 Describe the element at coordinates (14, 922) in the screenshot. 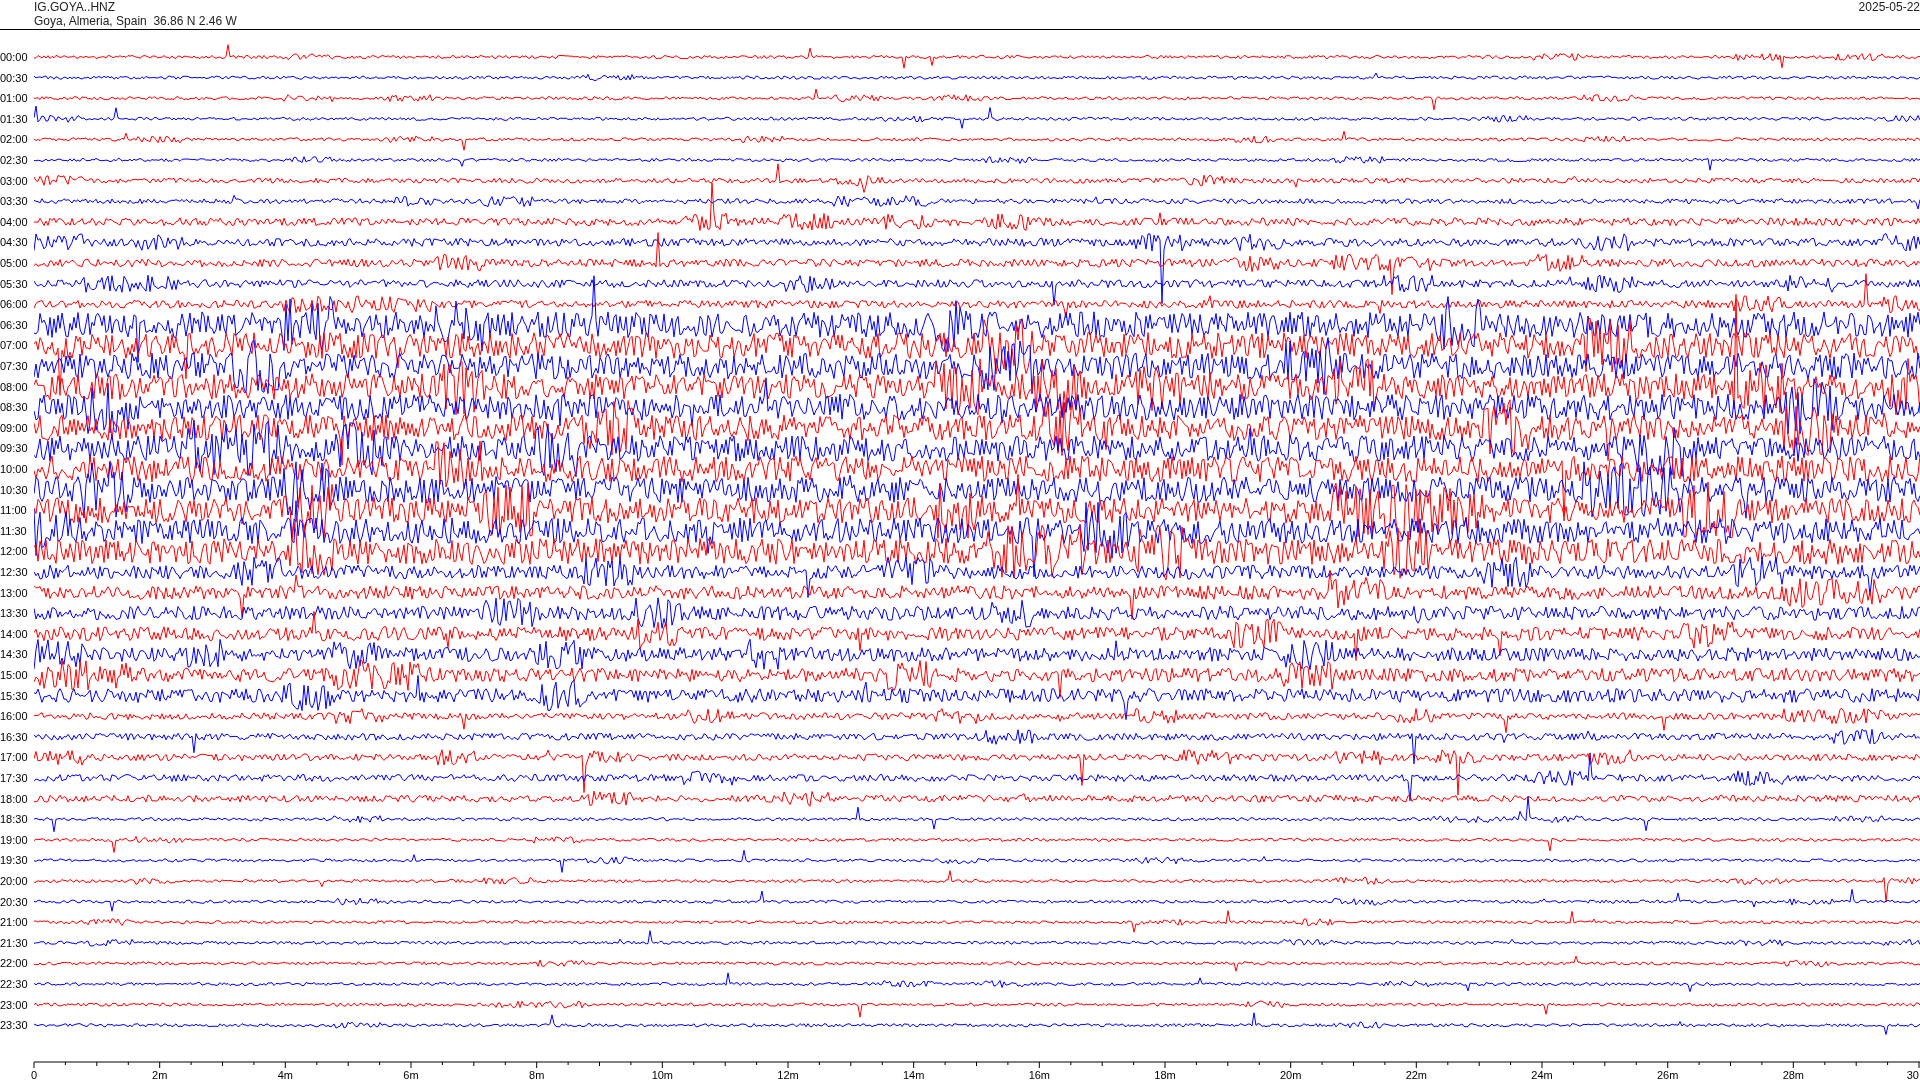

I see `row-time-label: 21:00` at that location.